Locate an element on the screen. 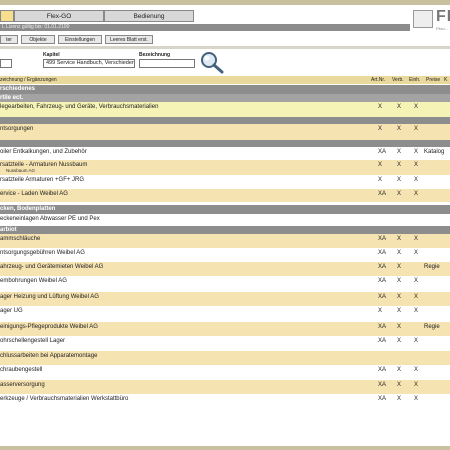 Image resolution: width=450 pixels, height=450 pixels. table-row: ammschläuche XA X X is located at coordinates (225, 241).